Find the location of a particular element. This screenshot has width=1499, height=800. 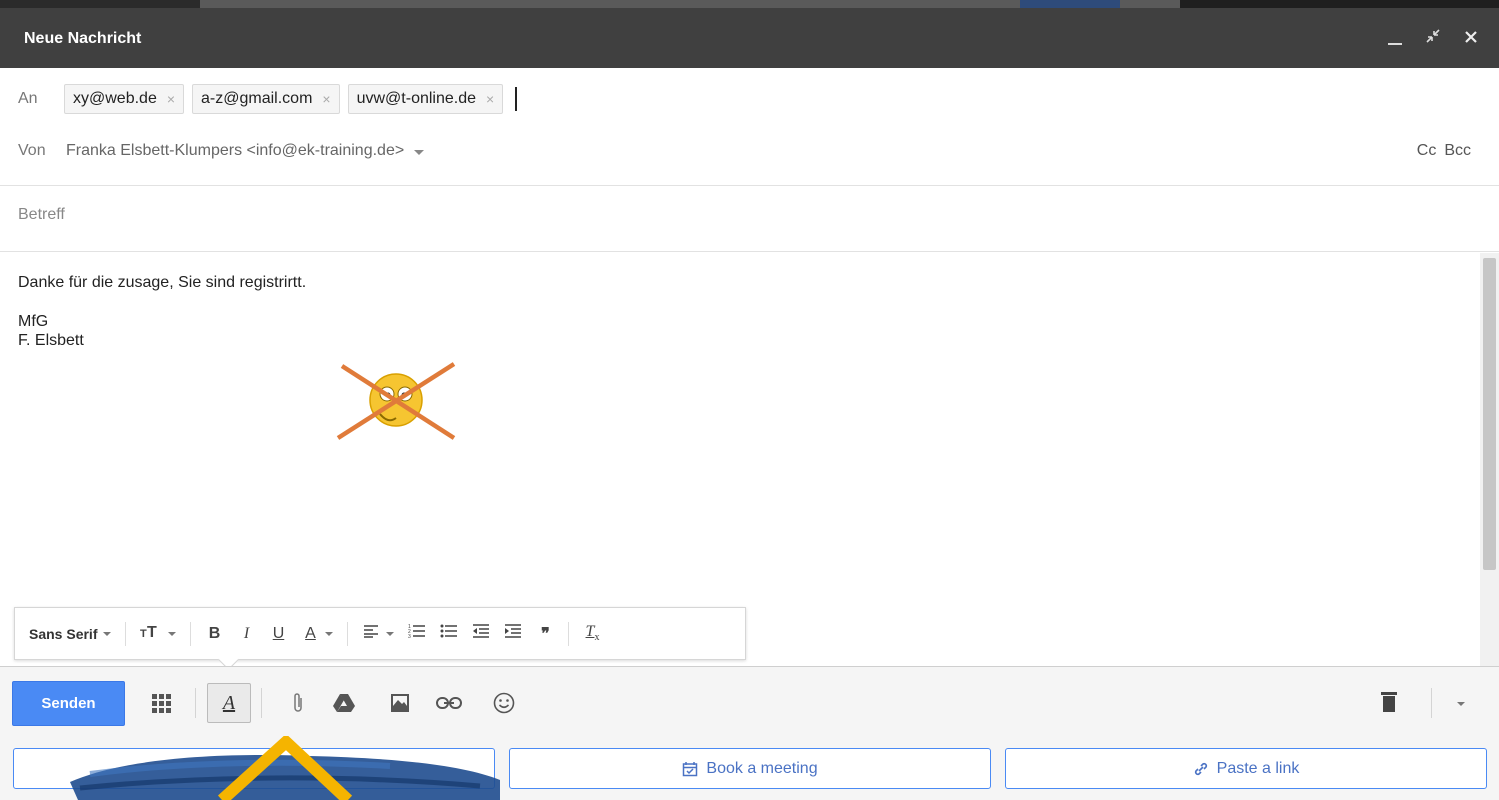

body-line: MfG is located at coordinates (33, 321).